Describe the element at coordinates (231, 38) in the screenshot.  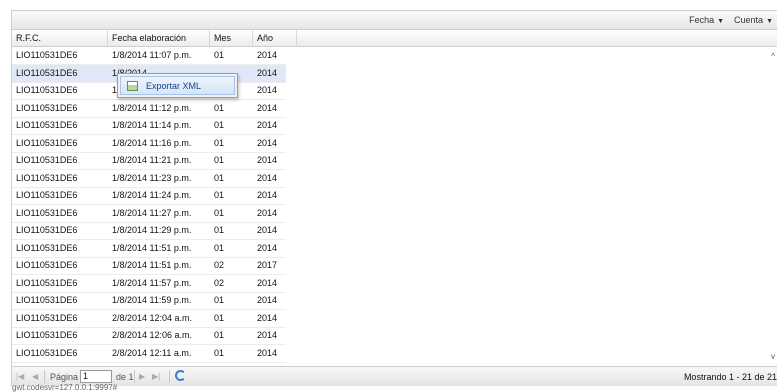
I see `column-header-mes: Mes` at that location.